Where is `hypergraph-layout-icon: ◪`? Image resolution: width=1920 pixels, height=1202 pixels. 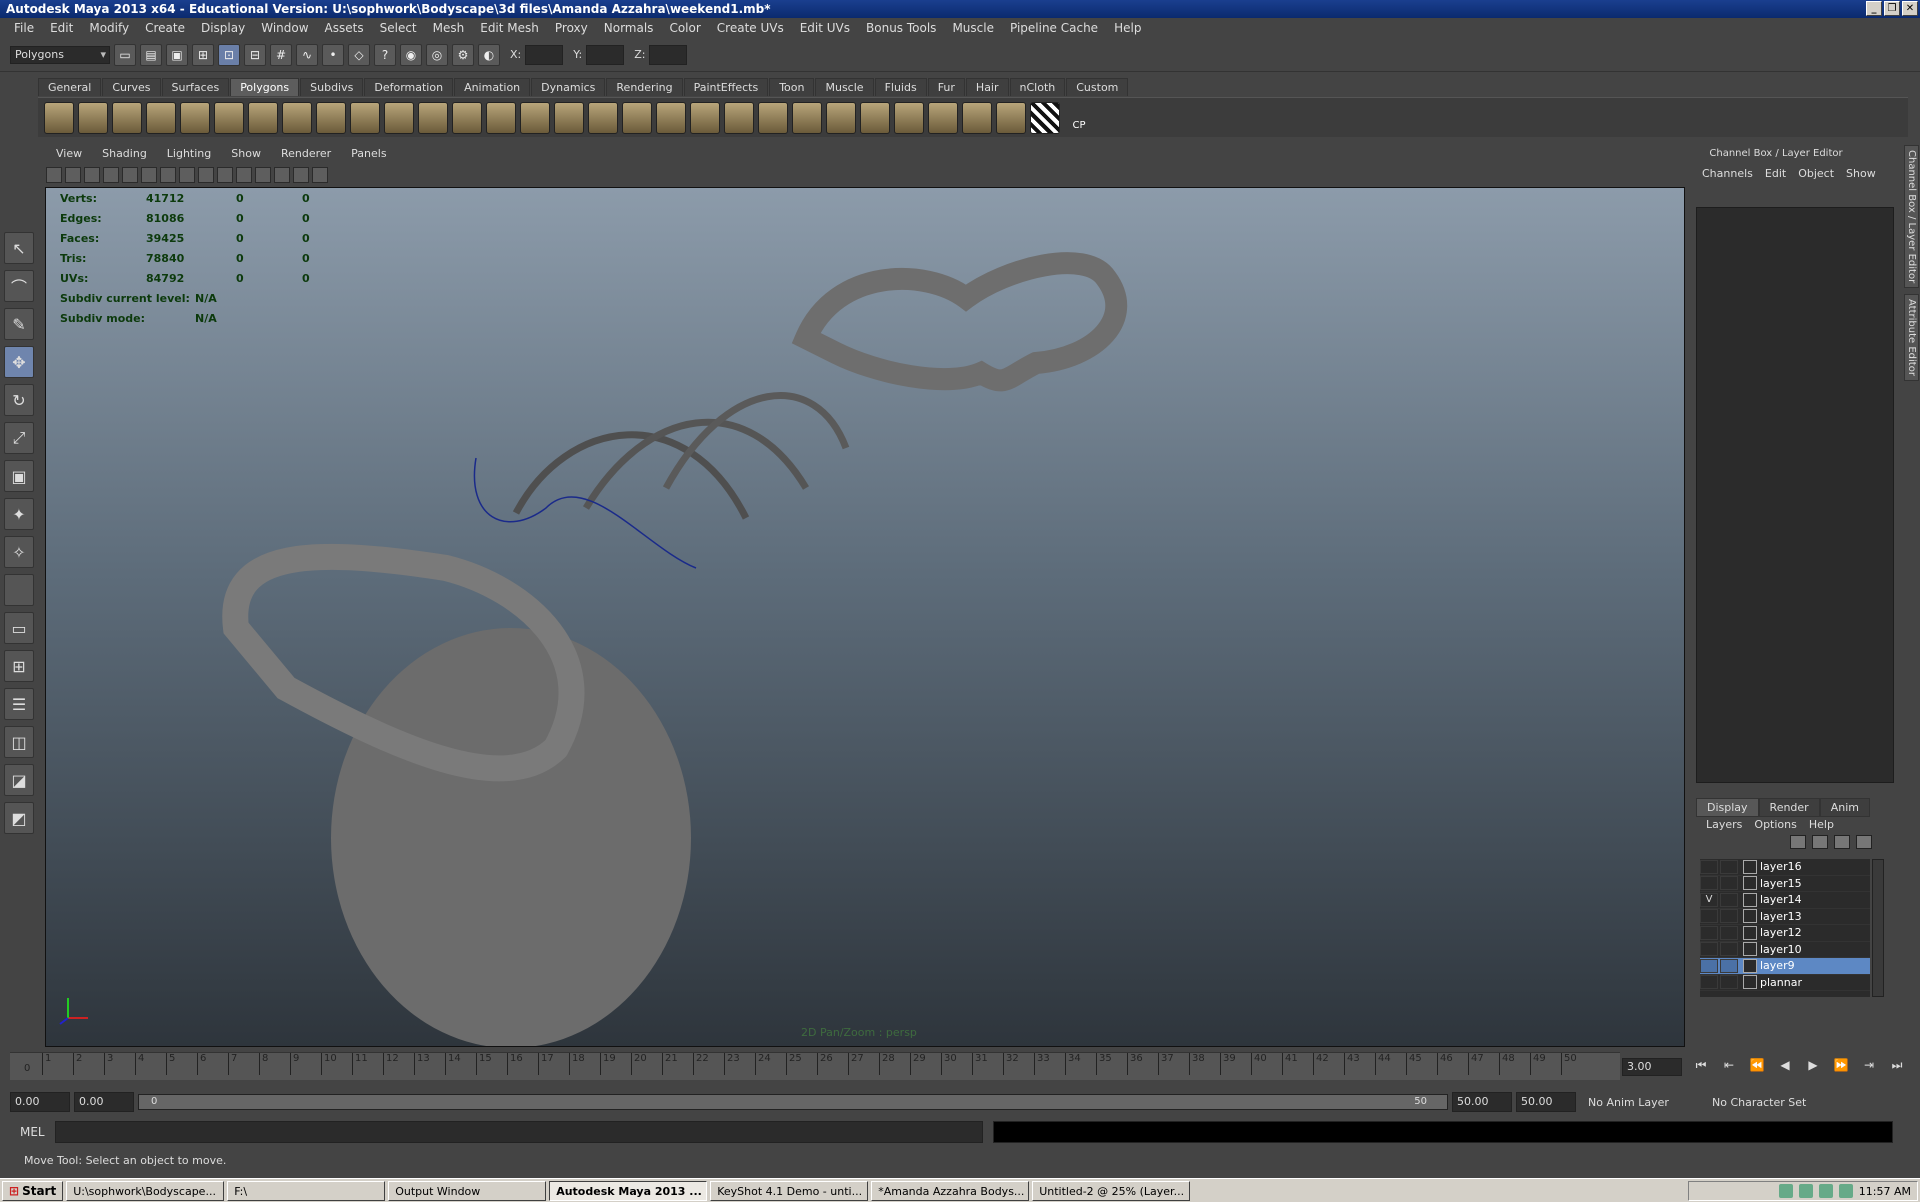 hypergraph-layout-icon: ◪ is located at coordinates (19, 780).